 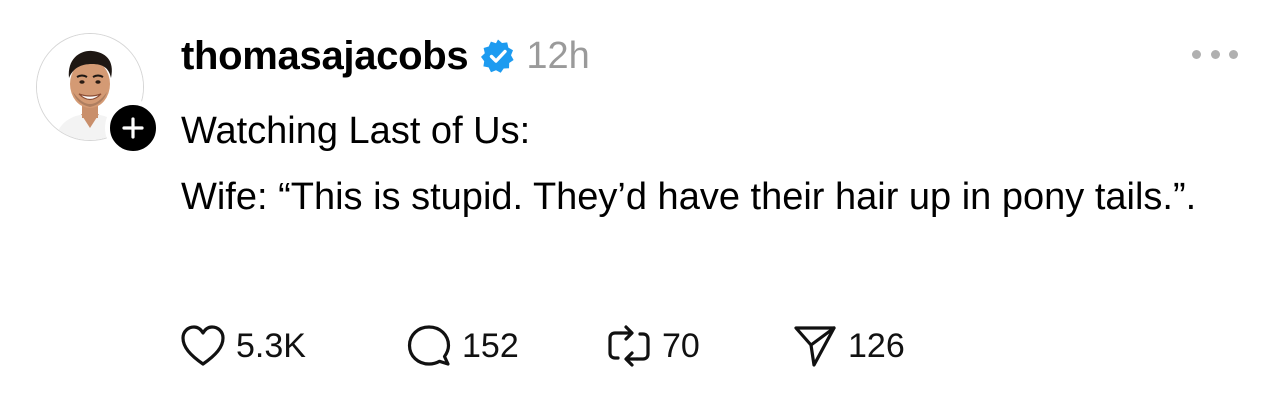 What do you see at coordinates (325, 56) in the screenshot?
I see `username-link: thomasajacobs` at bounding box center [325, 56].